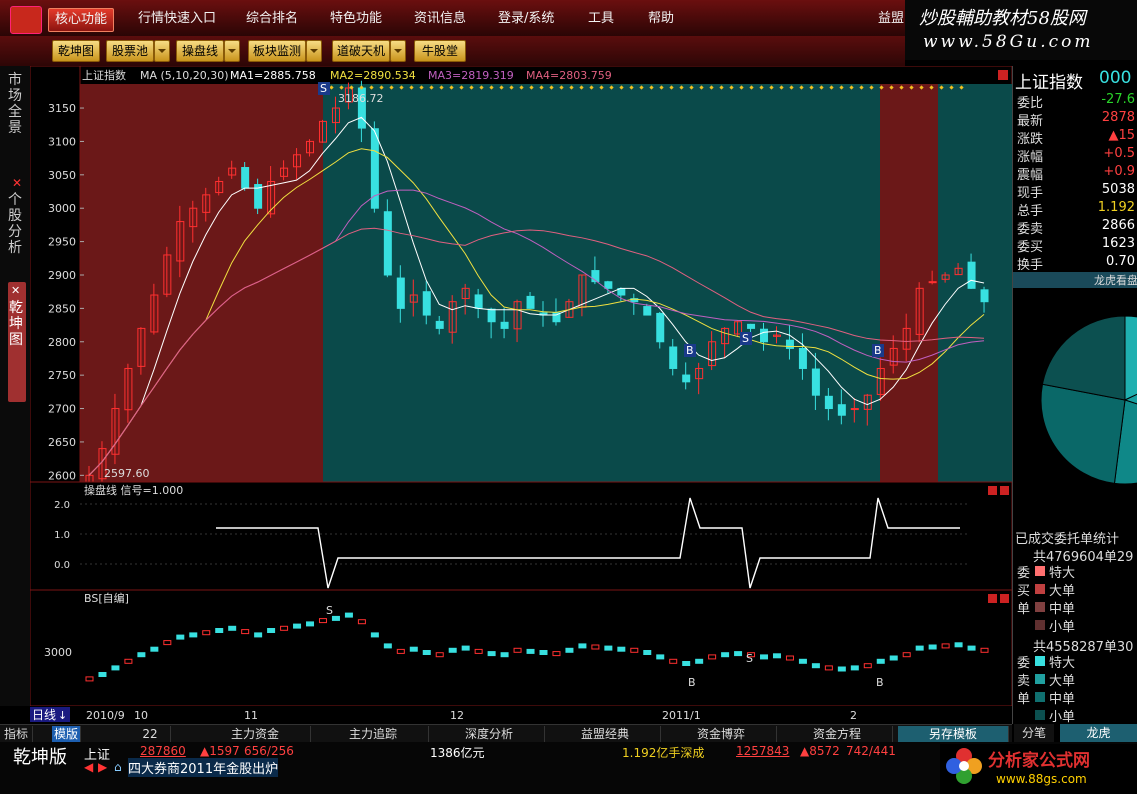 This screenshot has width=1137, height=794. I want to click on quote-row-label: 涨跌, so click(1030, 139).